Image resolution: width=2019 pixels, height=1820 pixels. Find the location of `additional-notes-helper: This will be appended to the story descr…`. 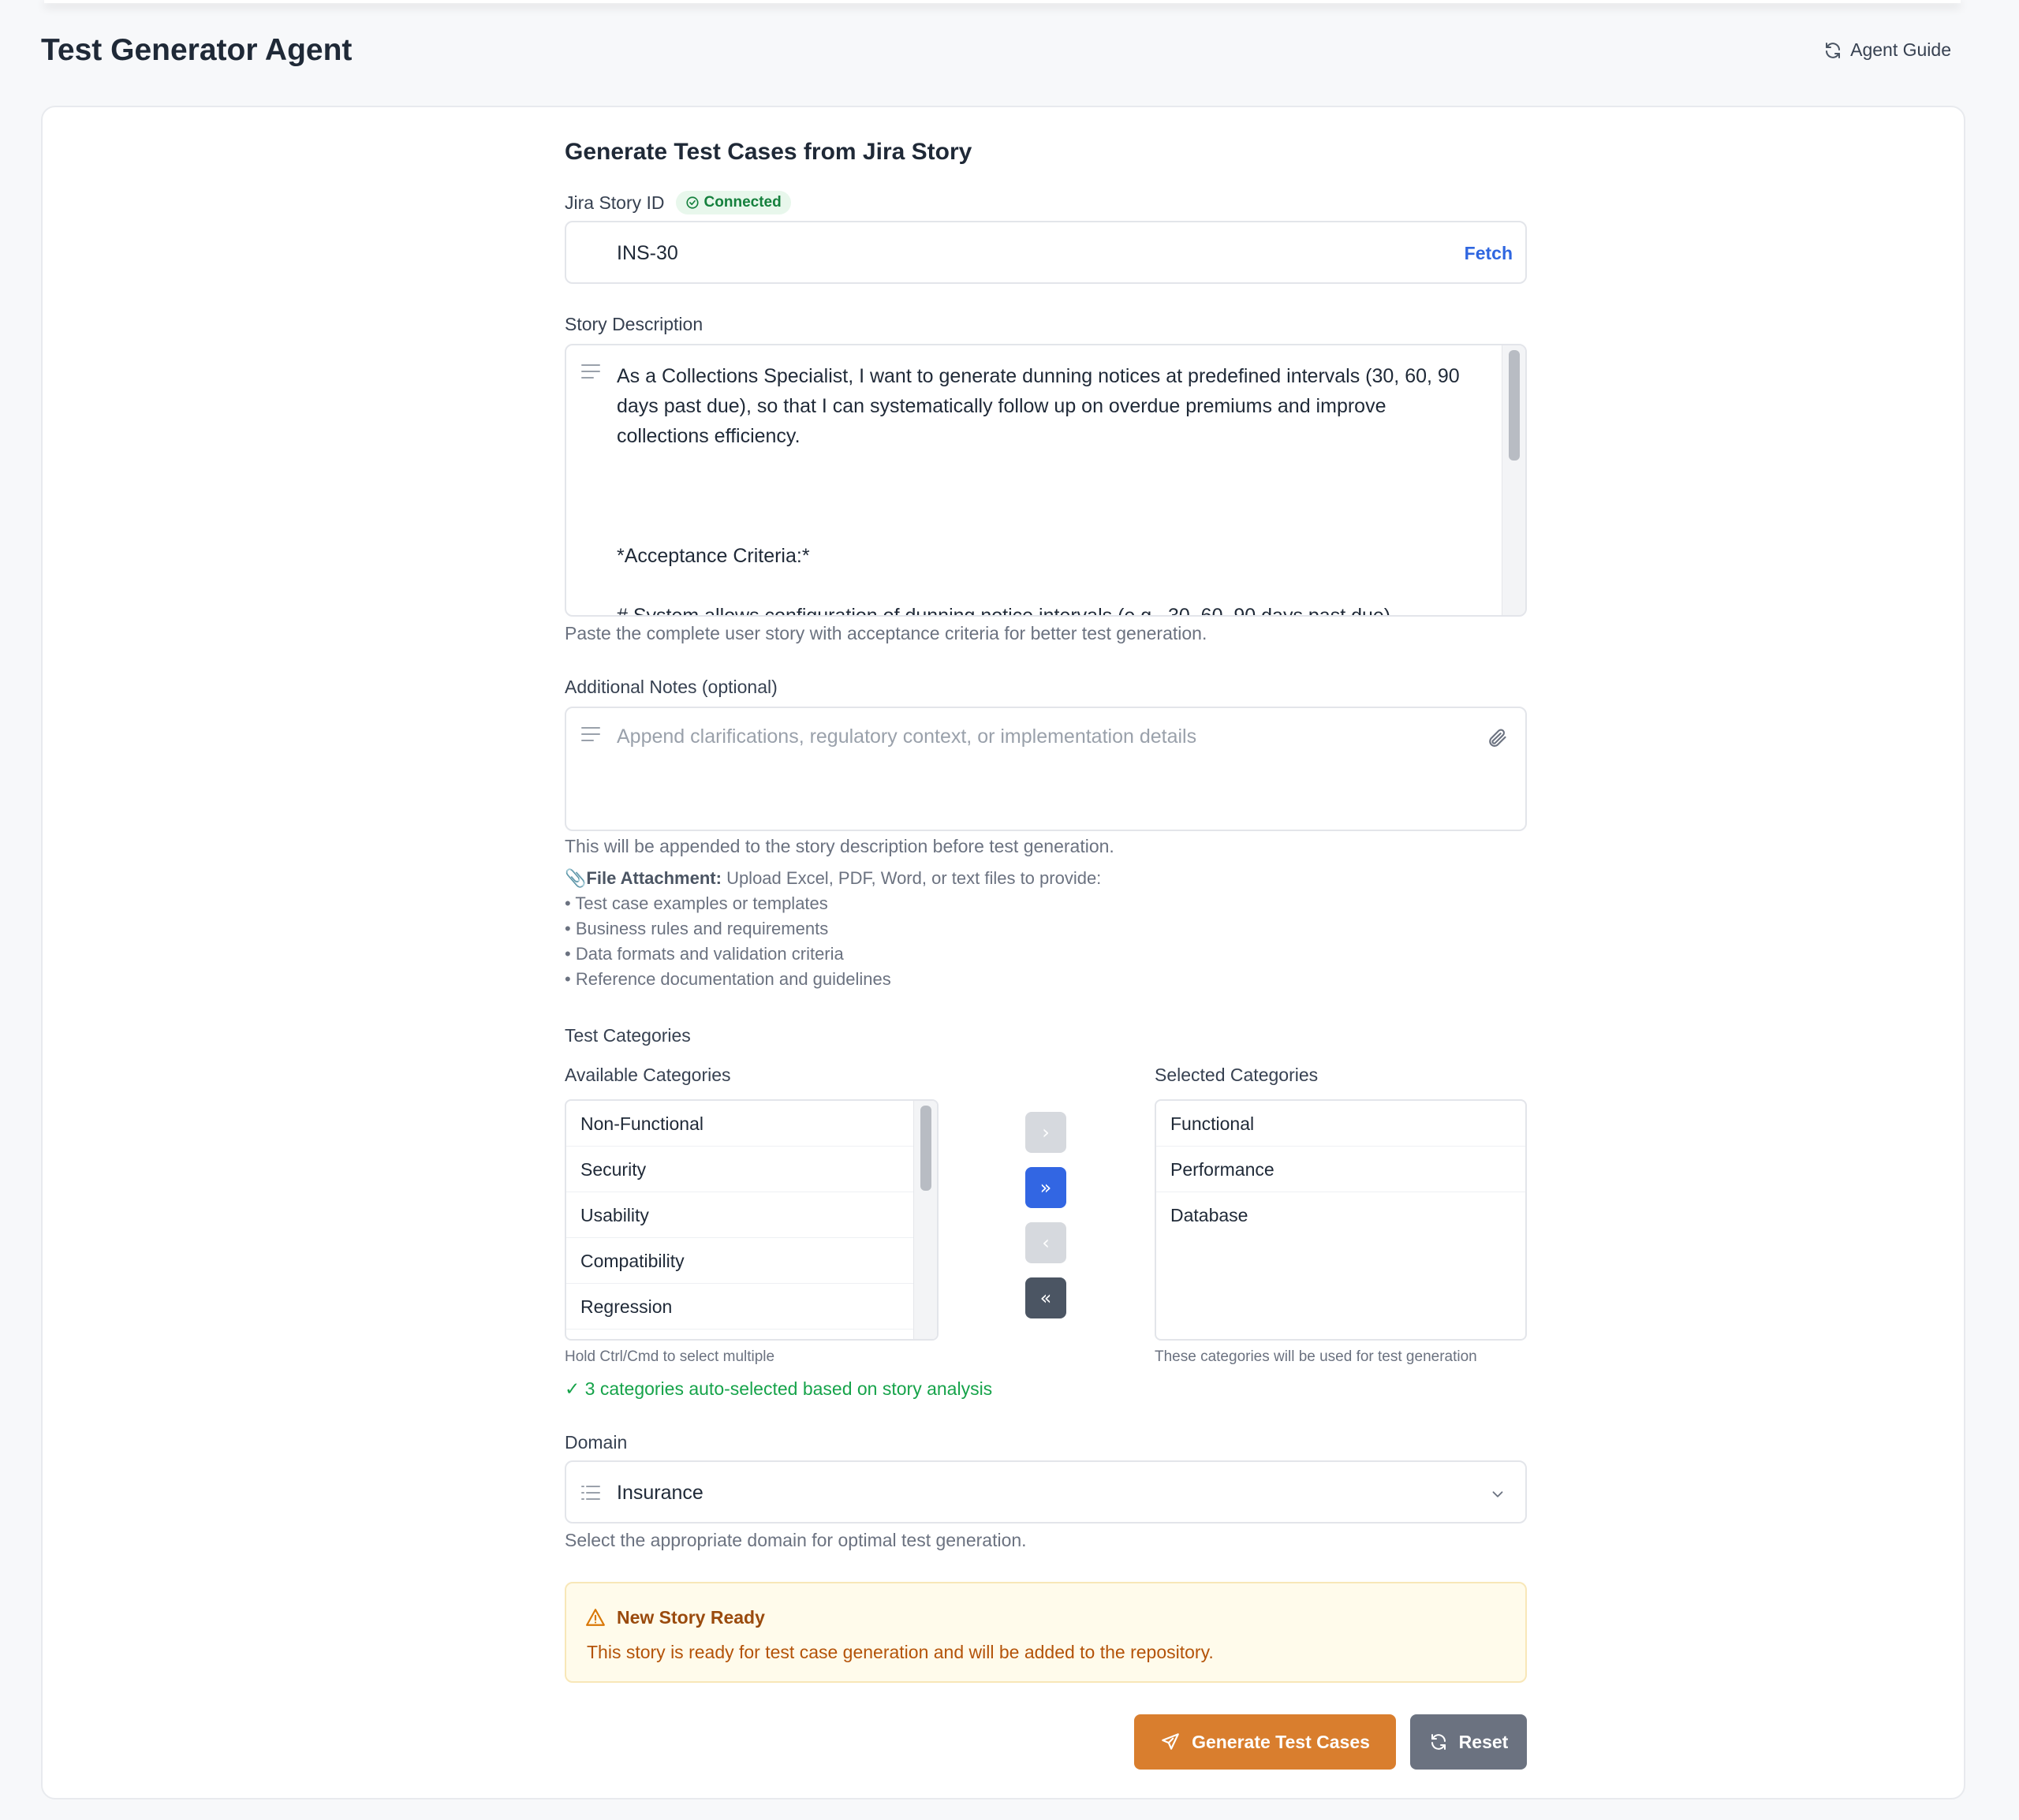

additional-notes-helper: This will be appended to the story descr… is located at coordinates (839, 846).